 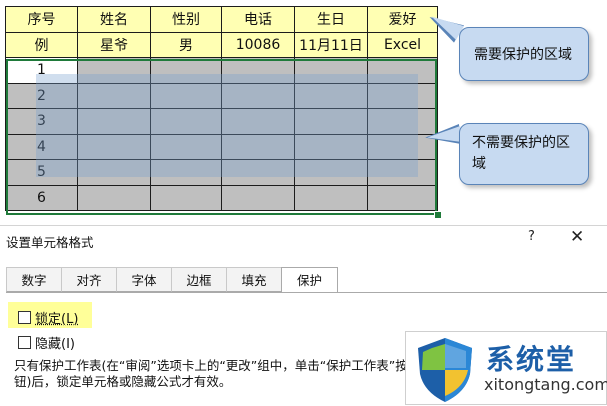 I want to click on table-row: 1, so click(x=222, y=71).